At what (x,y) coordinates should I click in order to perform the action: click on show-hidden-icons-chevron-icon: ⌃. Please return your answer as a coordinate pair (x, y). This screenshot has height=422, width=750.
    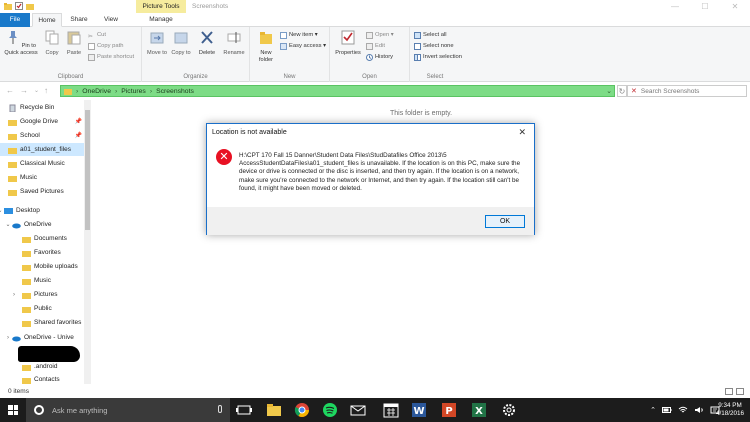
    Looking at the image, I should click on (653, 410).